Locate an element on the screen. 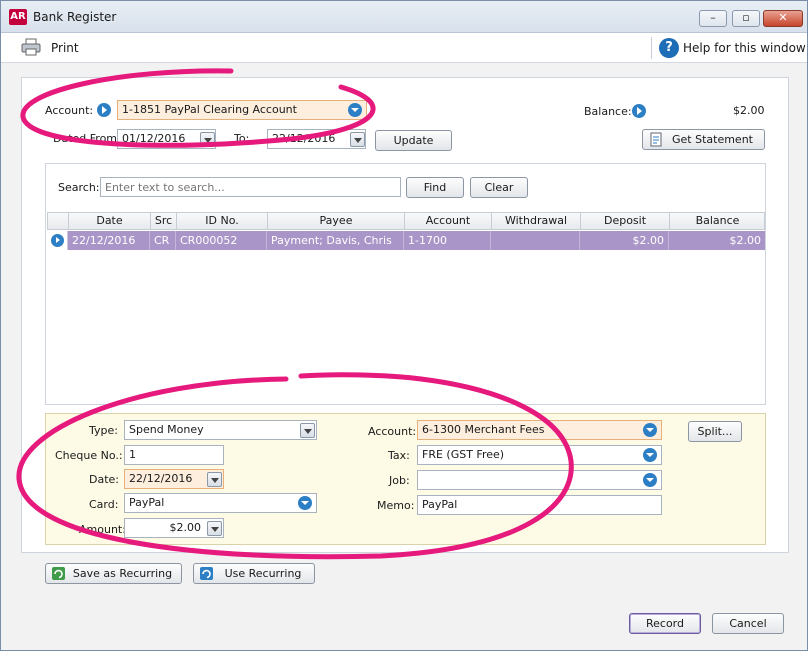  type-label: Type: is located at coordinates (103, 430).